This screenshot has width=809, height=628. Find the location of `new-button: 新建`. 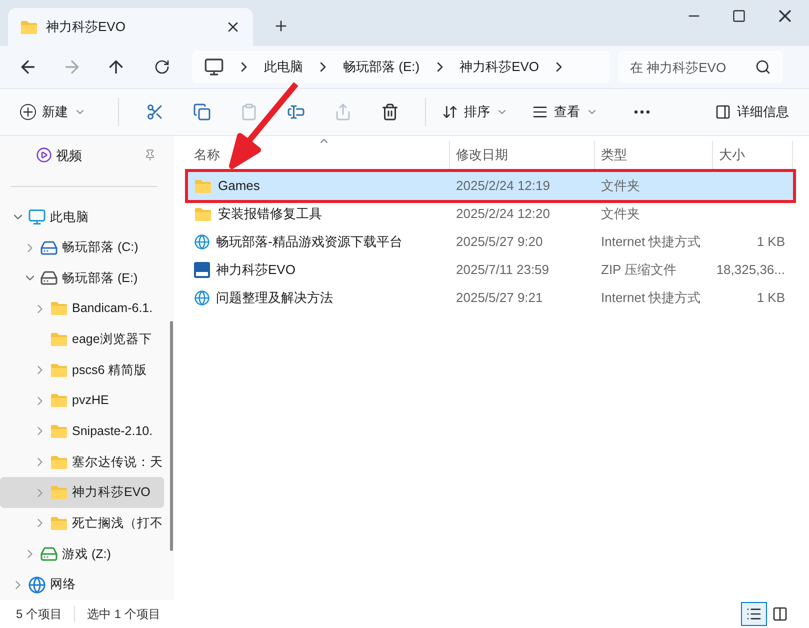

new-button: 新建 is located at coordinates (53, 112).